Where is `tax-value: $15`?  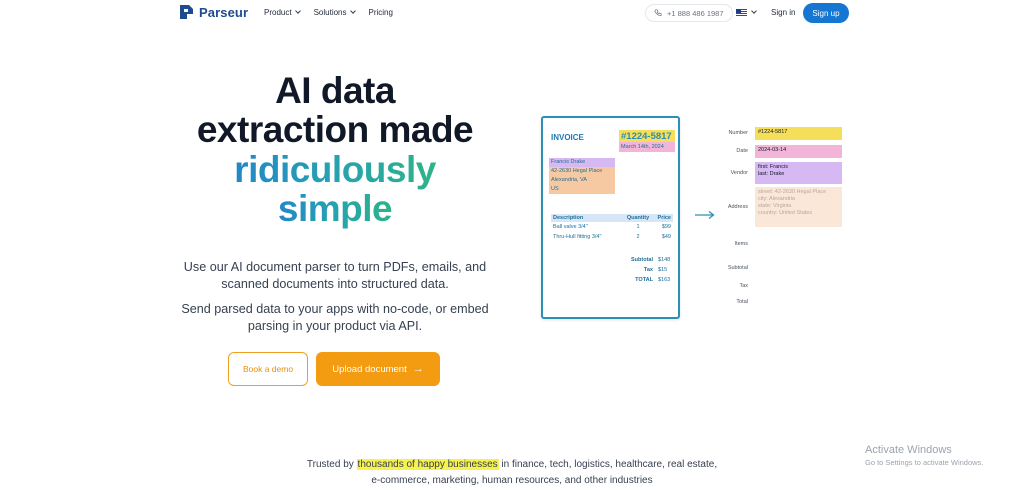 tax-value: $15 is located at coordinates (663, 270).